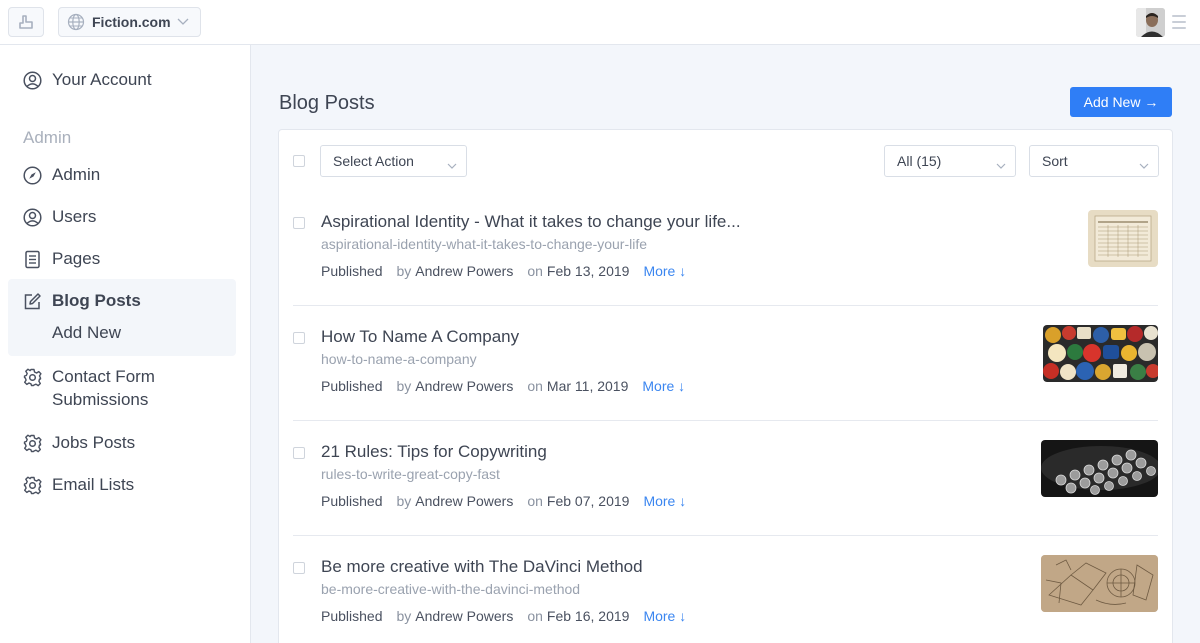 This screenshot has width=1200, height=643. Describe the element at coordinates (420, 337) in the screenshot. I see `post-title: How To Name A Company` at that location.